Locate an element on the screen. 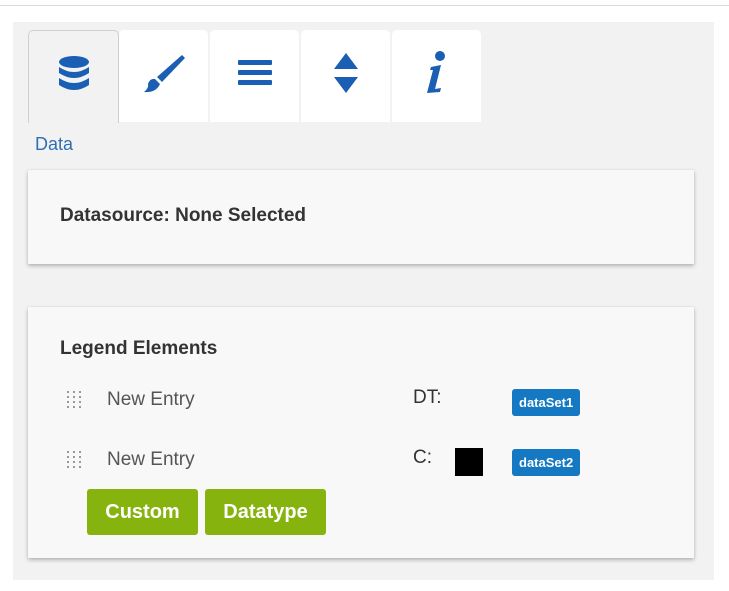 Image resolution: width=729 pixels, height=591 pixels. dataset-badge: dataSet1 is located at coordinates (546, 402).